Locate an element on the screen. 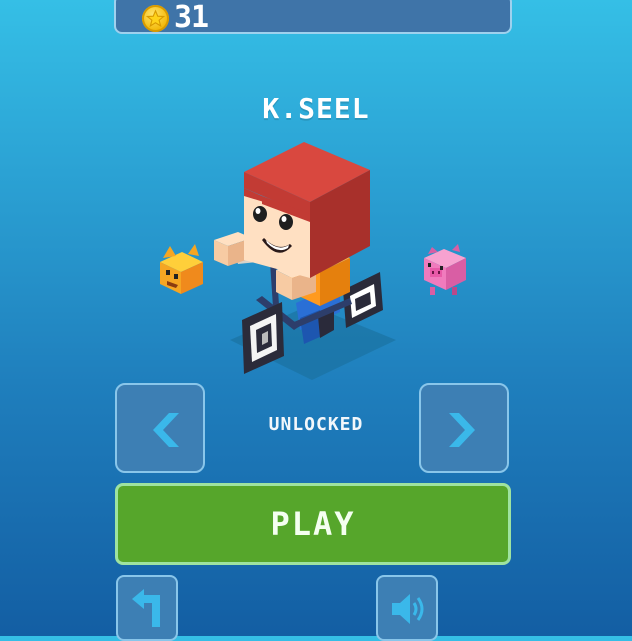 Image resolution: width=632 pixels, height=641 pixels. play-button-label: PLAY is located at coordinates (313, 524).